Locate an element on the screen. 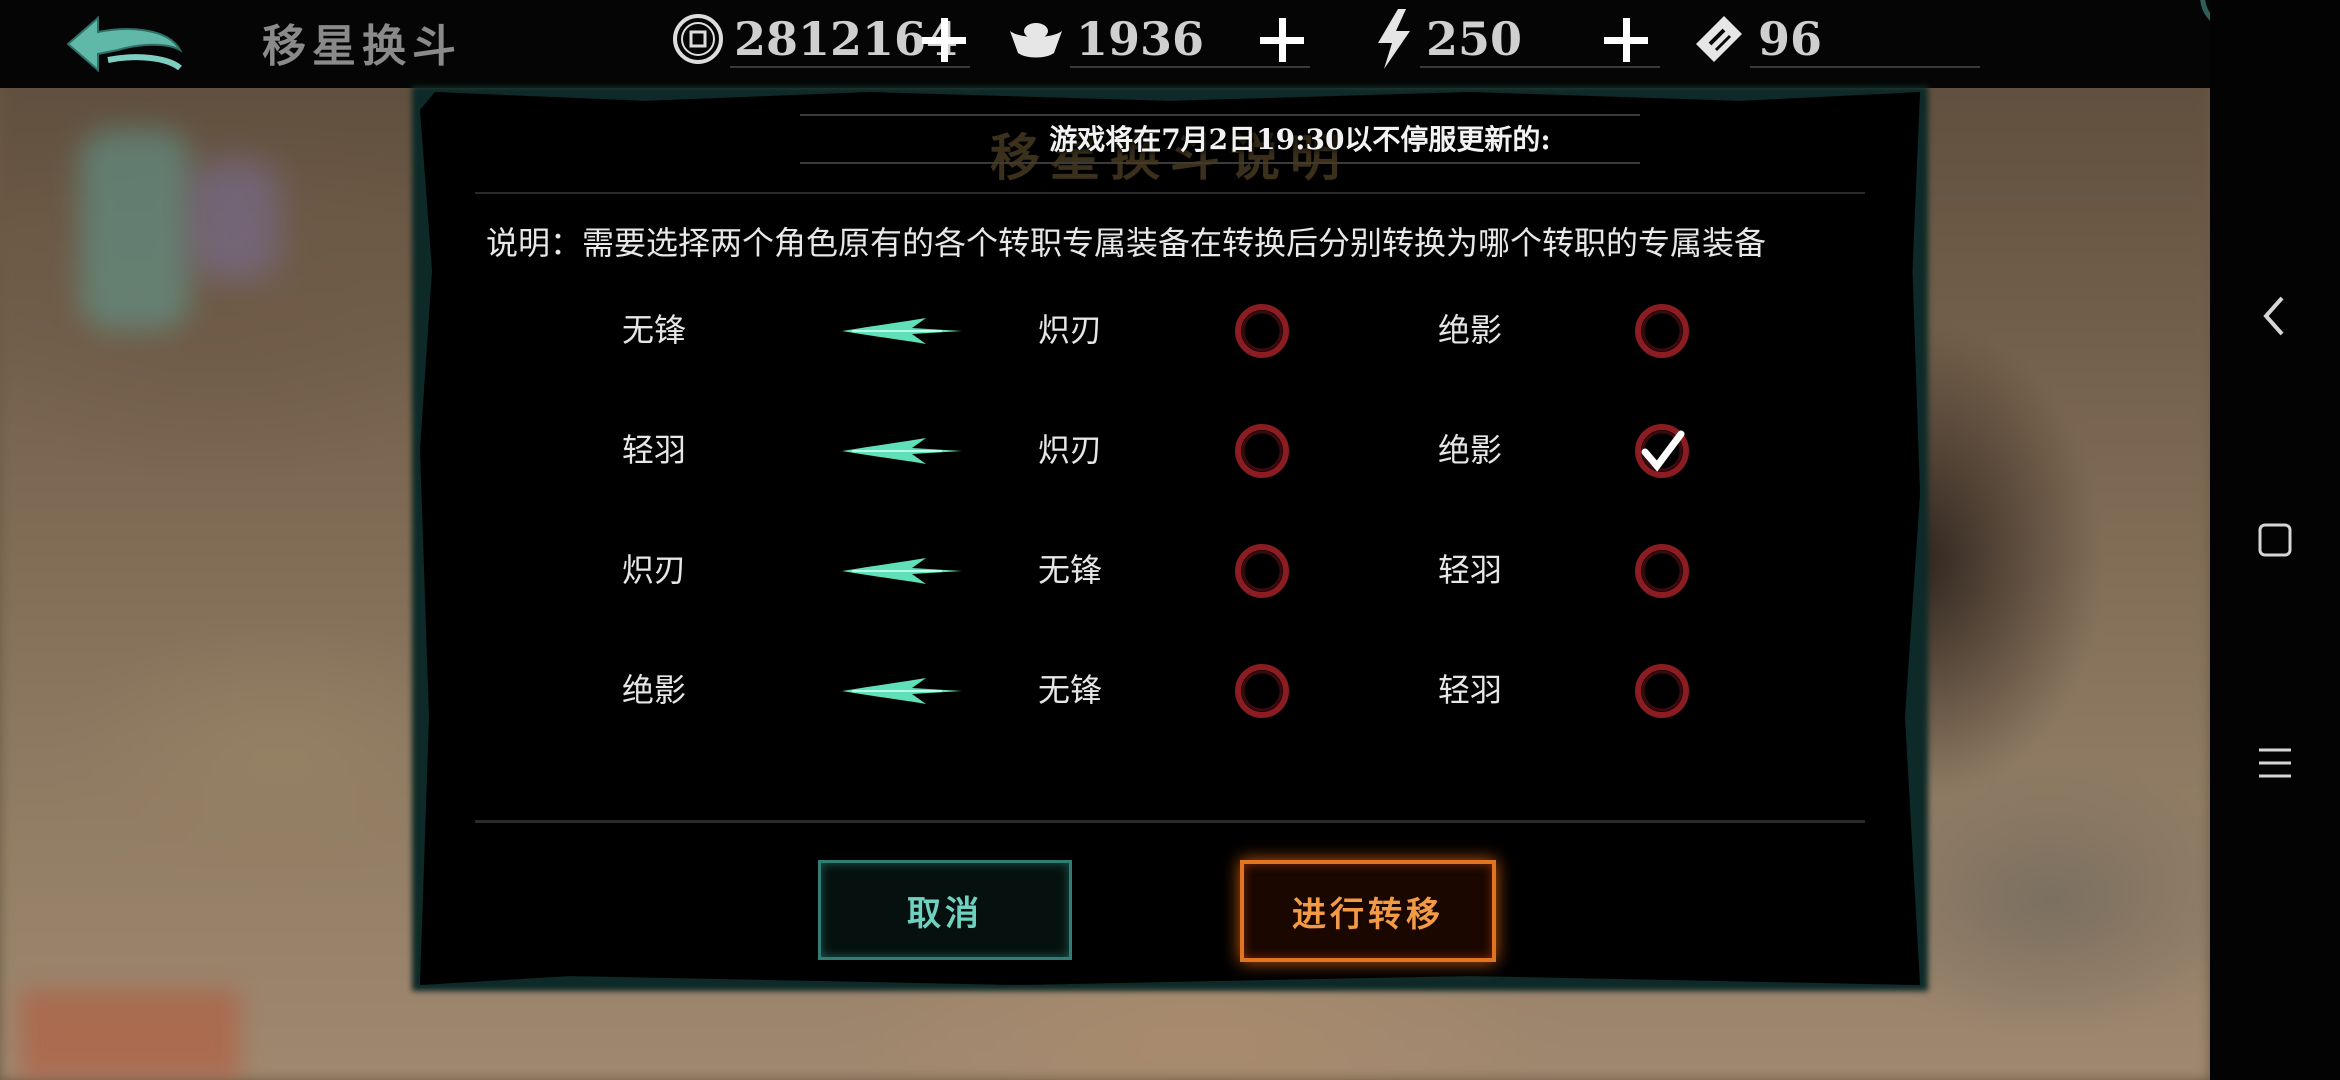 The image size is (2340, 1080). resource-silver: 1936 is located at coordinates (1105, 39).